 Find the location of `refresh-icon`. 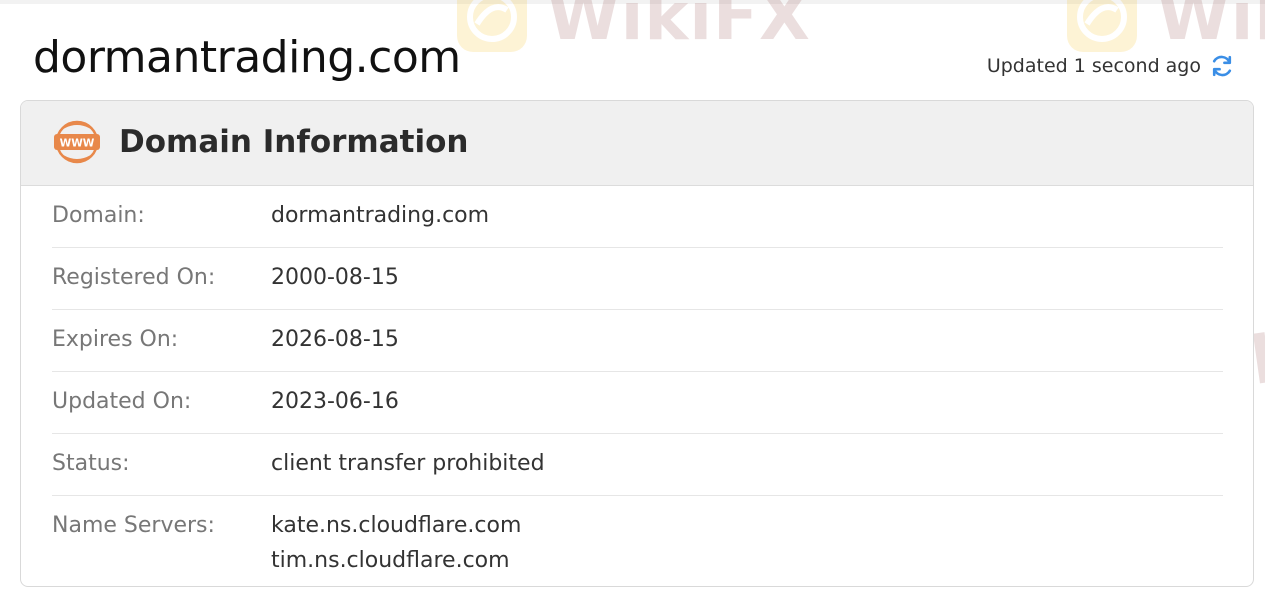

refresh-icon is located at coordinates (1222, 66).